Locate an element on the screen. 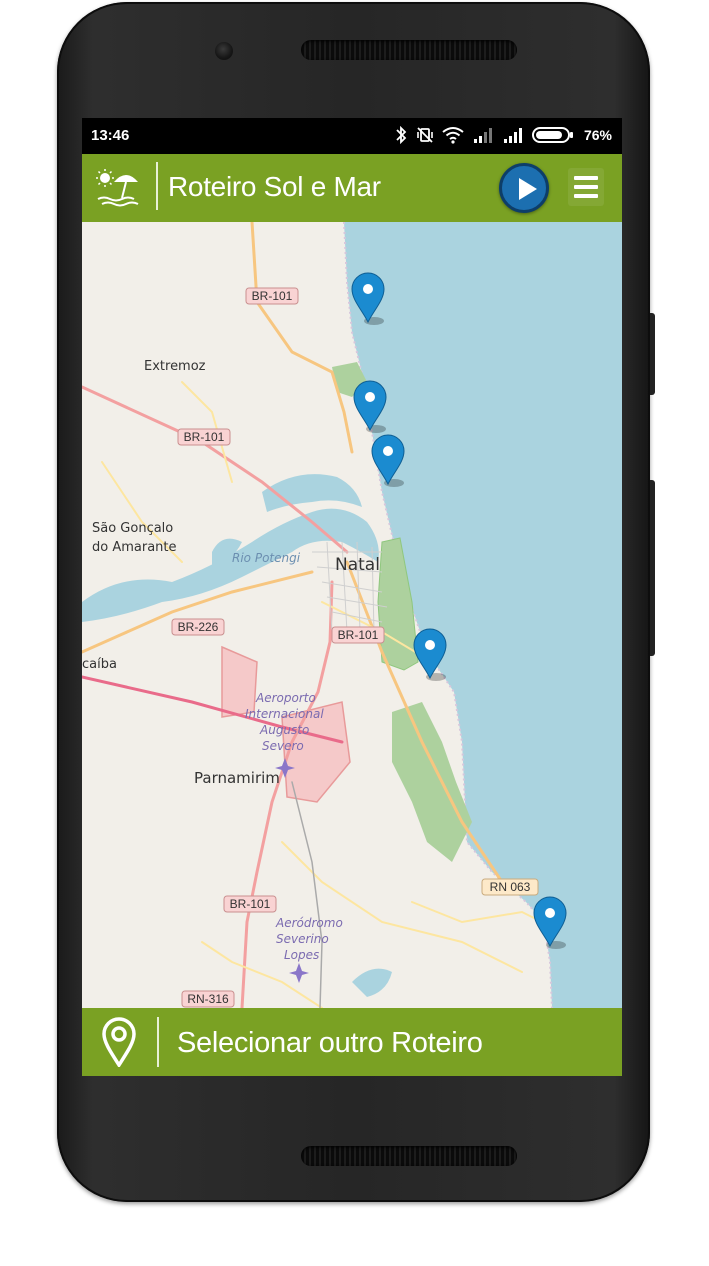 The width and height of the screenshot is (709, 1266). place-label-rio-potengi: Rio Potengi is located at coordinates (266, 558).